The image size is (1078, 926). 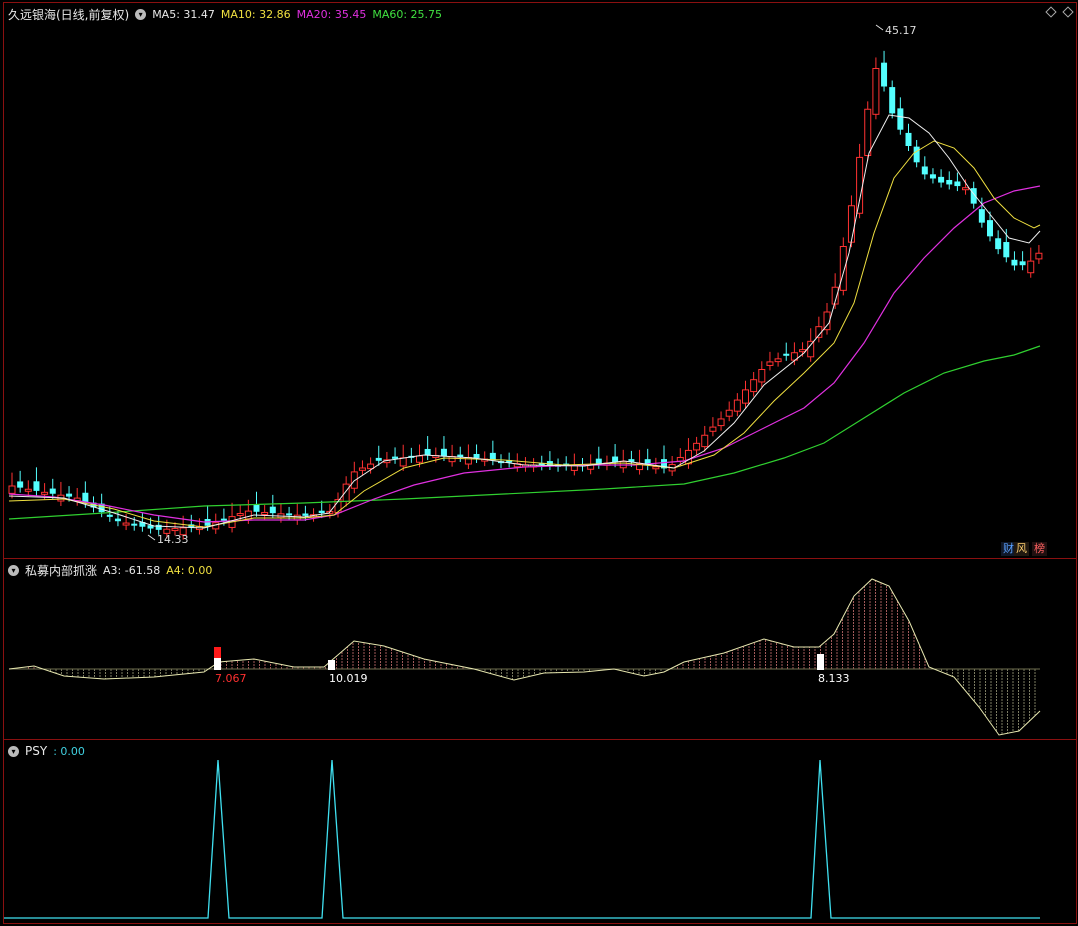 I want to click on signal-value: 8.133, so click(x=834, y=678).